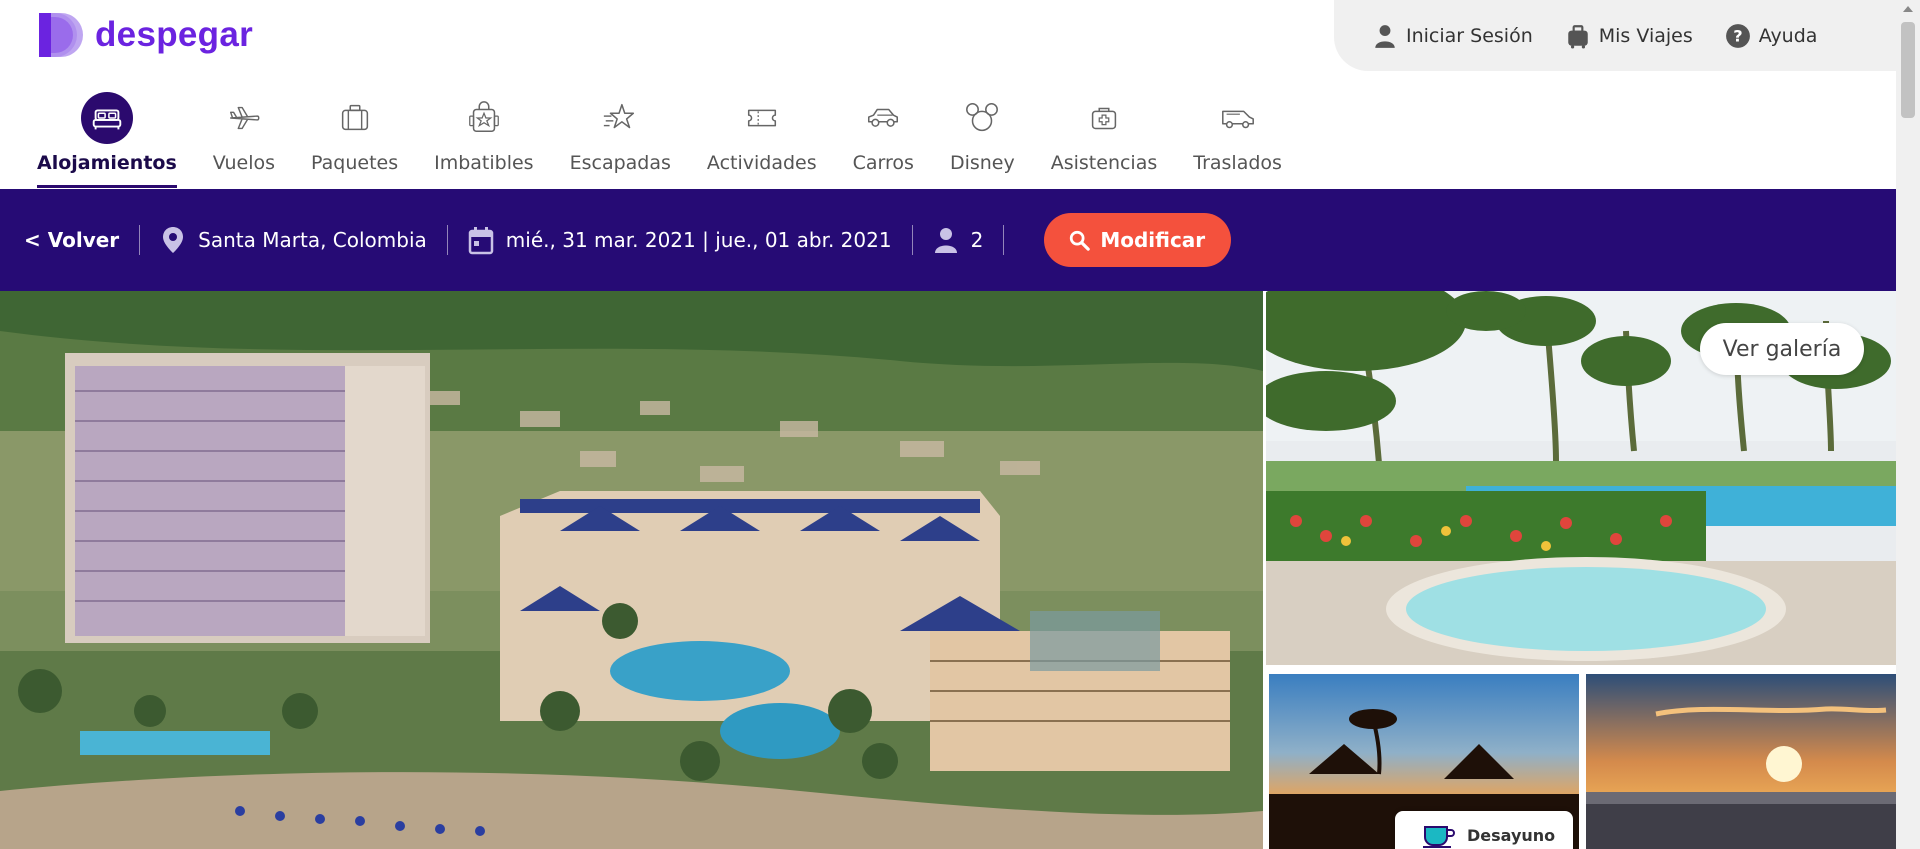  Describe the element at coordinates (174, 34) in the screenshot. I see `logo-text: despegar` at that location.